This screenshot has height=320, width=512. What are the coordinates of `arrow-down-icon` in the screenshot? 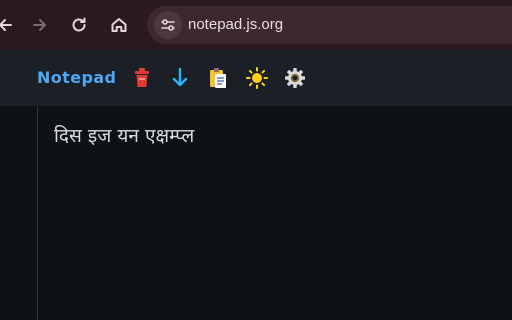 It's located at (180, 77).